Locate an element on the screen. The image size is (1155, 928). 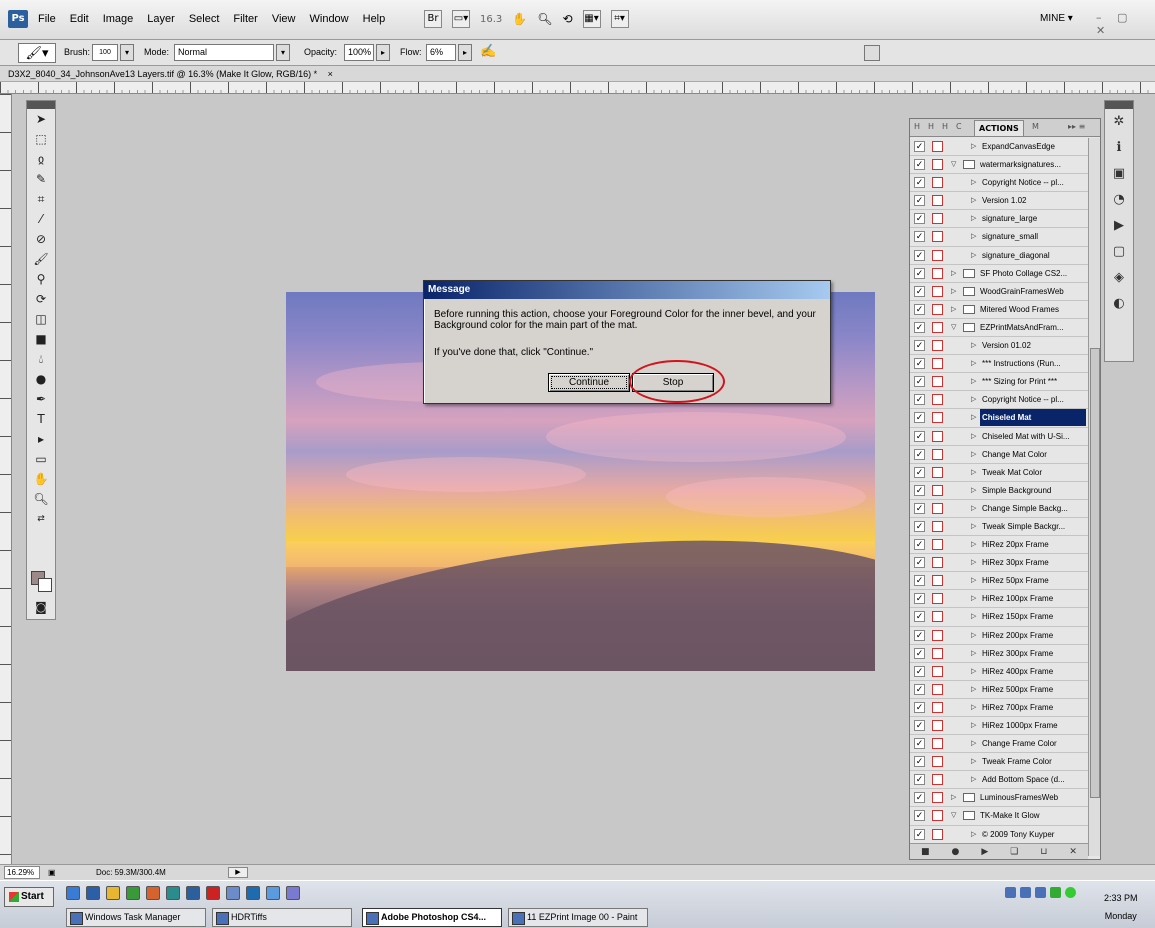
blur-tool-icon: 💧︎ is located at coordinates (41, 359).